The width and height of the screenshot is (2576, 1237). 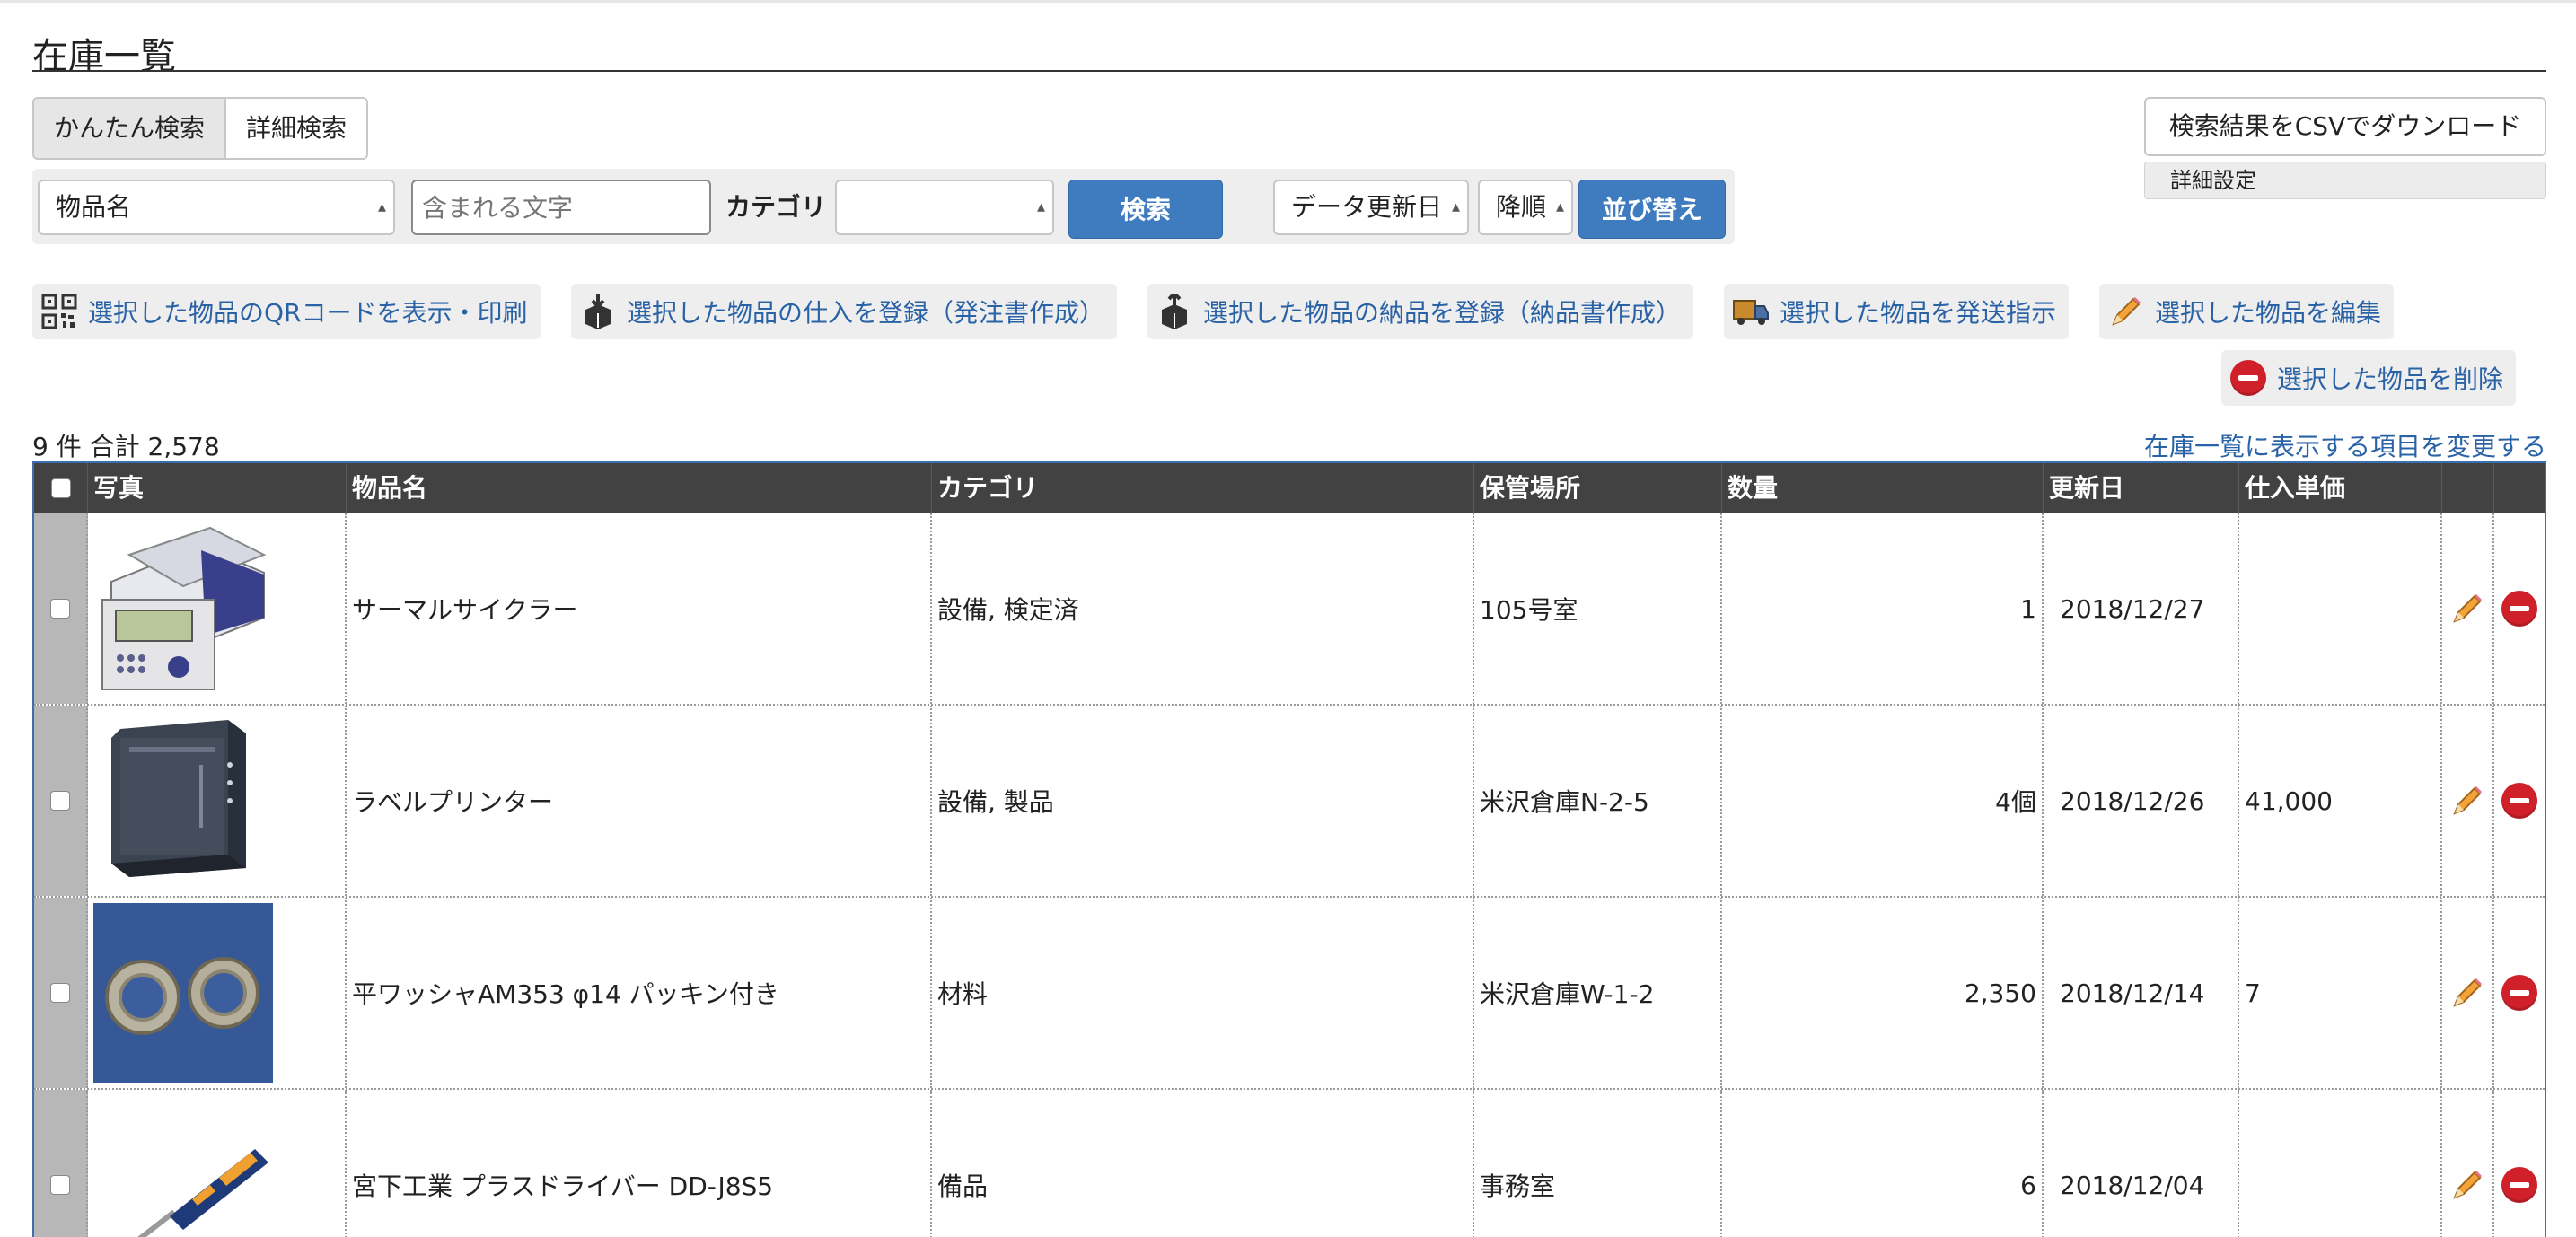 I want to click on tab-simple-search: かんたん検索, so click(x=130, y=128).